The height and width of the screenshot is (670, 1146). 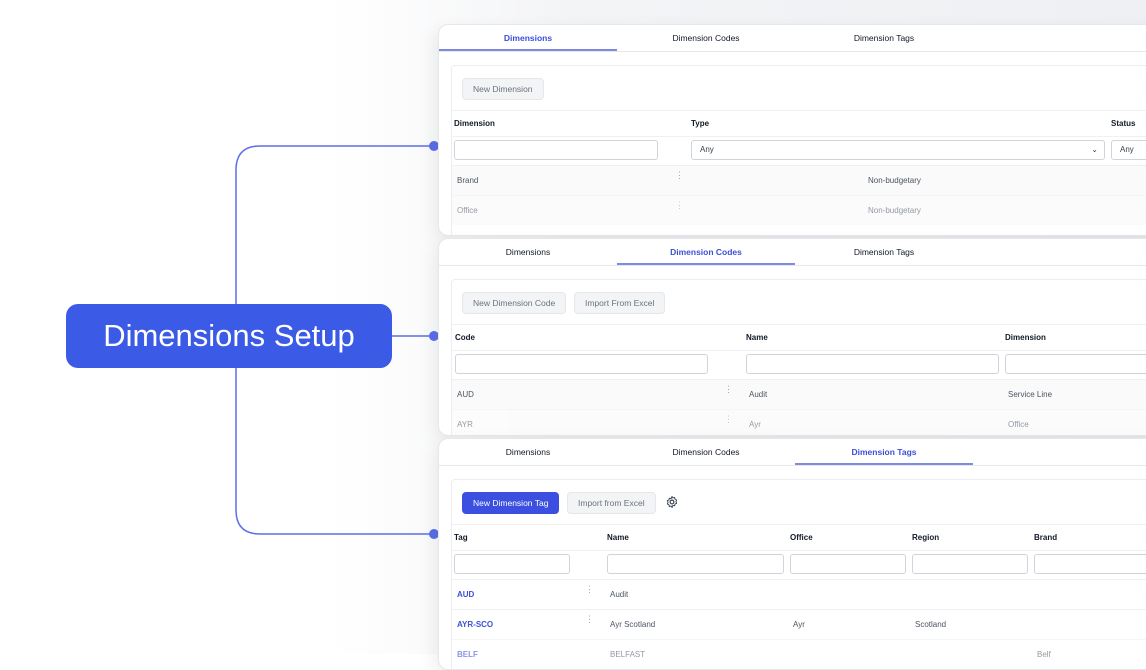 I want to click on row-code: AYR, so click(x=465, y=424).